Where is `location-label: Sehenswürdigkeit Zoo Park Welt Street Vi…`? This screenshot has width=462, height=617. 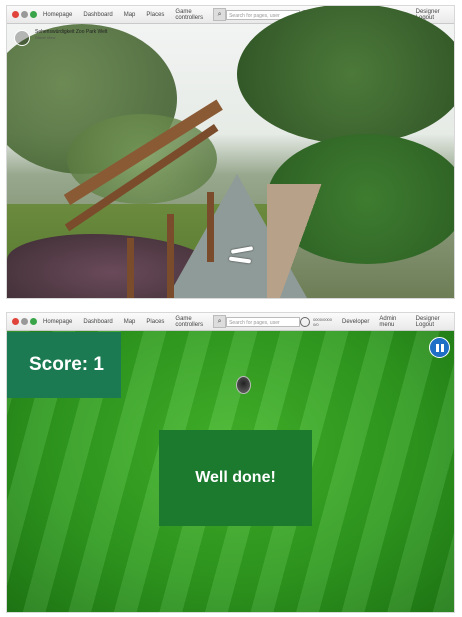 location-label: Sehenswürdigkeit Zoo Park Welt Street Vi… is located at coordinates (71, 35).